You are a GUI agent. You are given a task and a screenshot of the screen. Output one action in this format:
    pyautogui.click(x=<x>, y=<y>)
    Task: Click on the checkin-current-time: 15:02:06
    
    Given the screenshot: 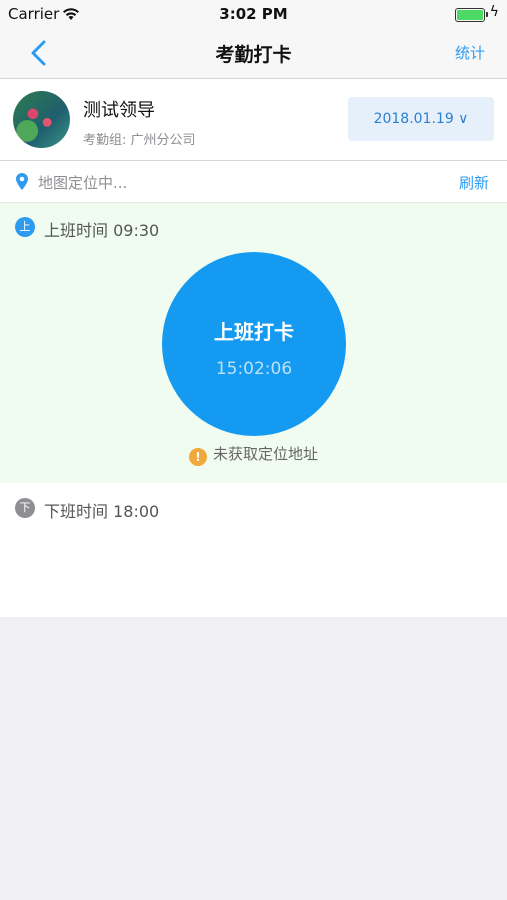 What is the action you would take?
    pyautogui.click(x=254, y=369)
    